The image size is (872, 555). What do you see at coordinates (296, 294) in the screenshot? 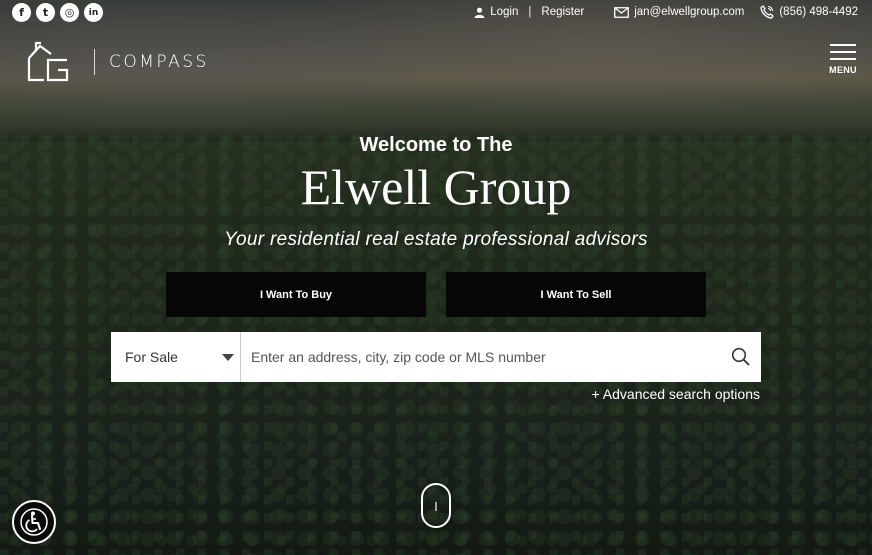
I see `buy-button: I Want To Buy` at bounding box center [296, 294].